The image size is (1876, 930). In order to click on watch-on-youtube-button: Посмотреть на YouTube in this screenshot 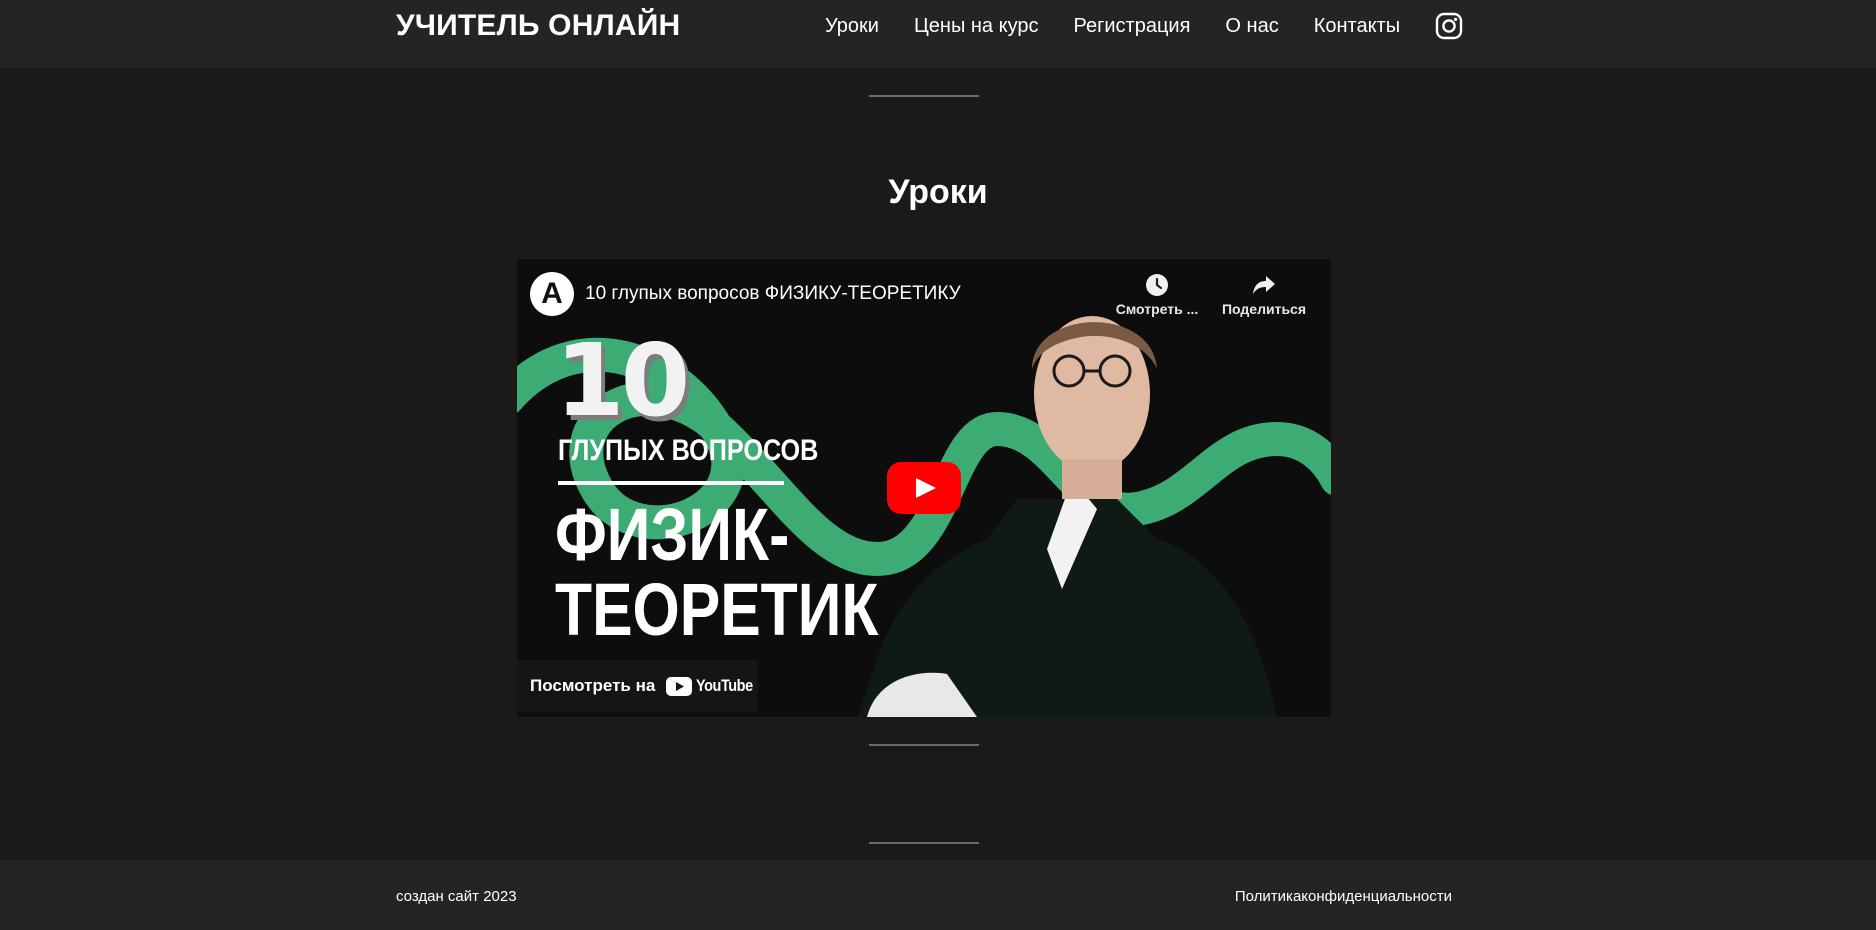, I will do `click(637, 686)`.